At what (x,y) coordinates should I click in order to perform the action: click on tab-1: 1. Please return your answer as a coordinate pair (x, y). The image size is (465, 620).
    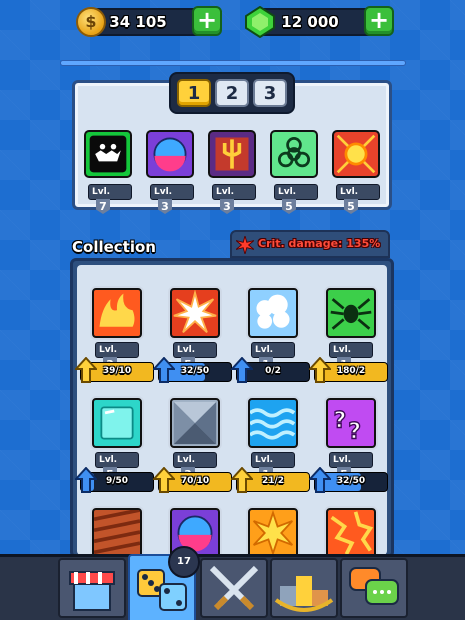
    Looking at the image, I should click on (194, 93).